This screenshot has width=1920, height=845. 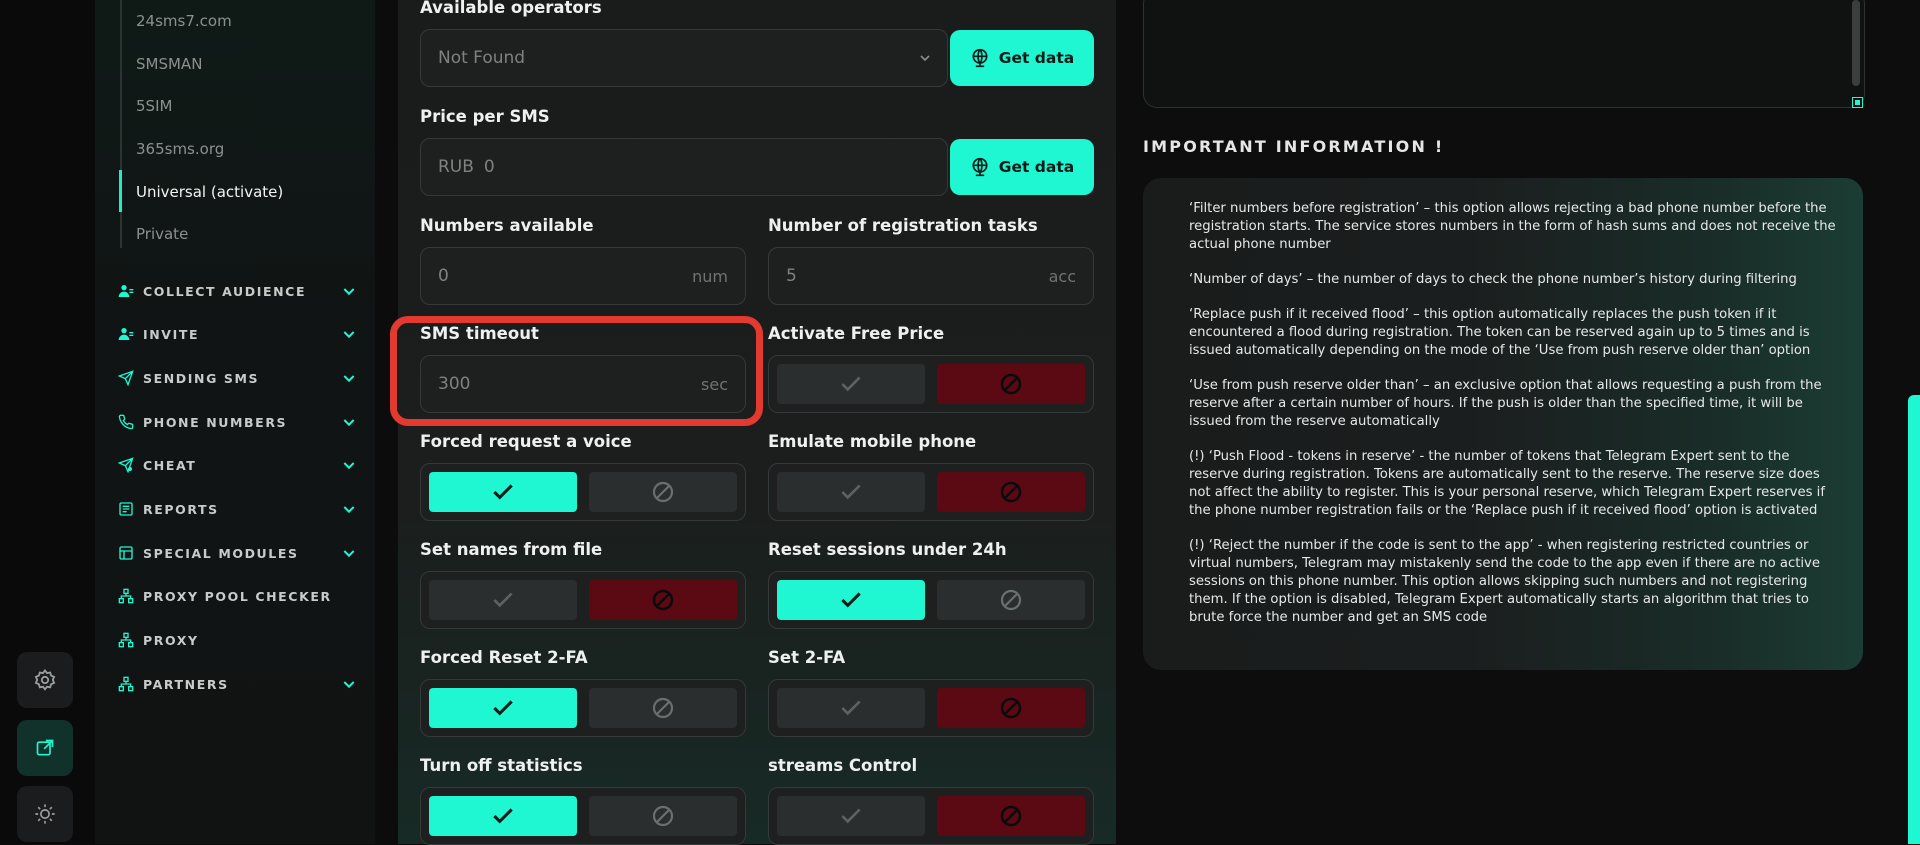 I want to click on get-data-operators-button: Get data, so click(x=1022, y=58).